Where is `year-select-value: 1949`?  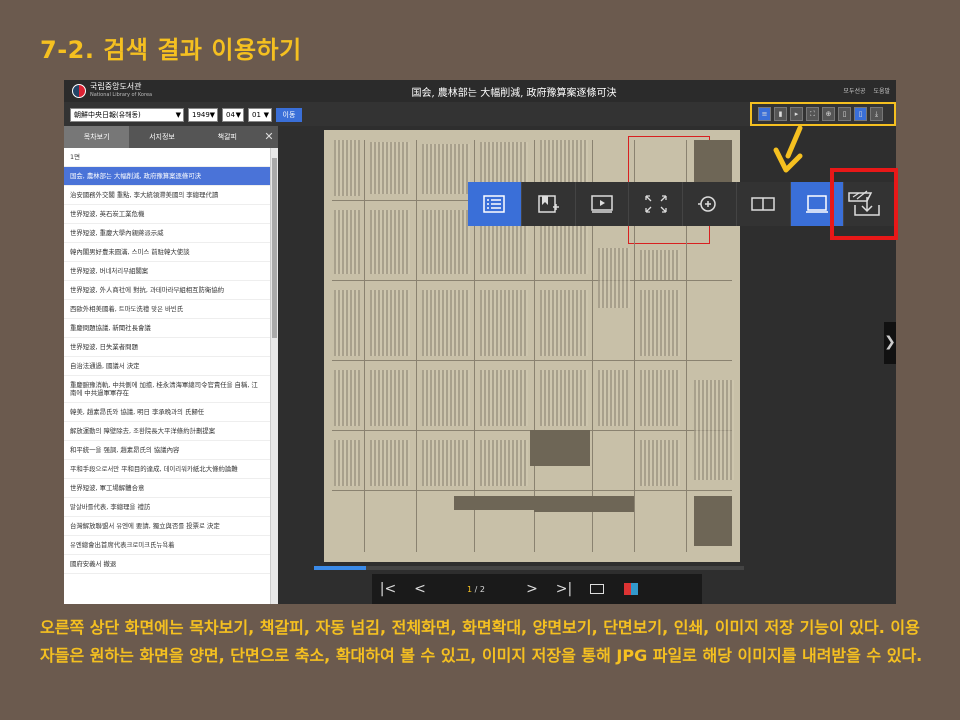
year-select-value: 1949 is located at coordinates (201, 115).